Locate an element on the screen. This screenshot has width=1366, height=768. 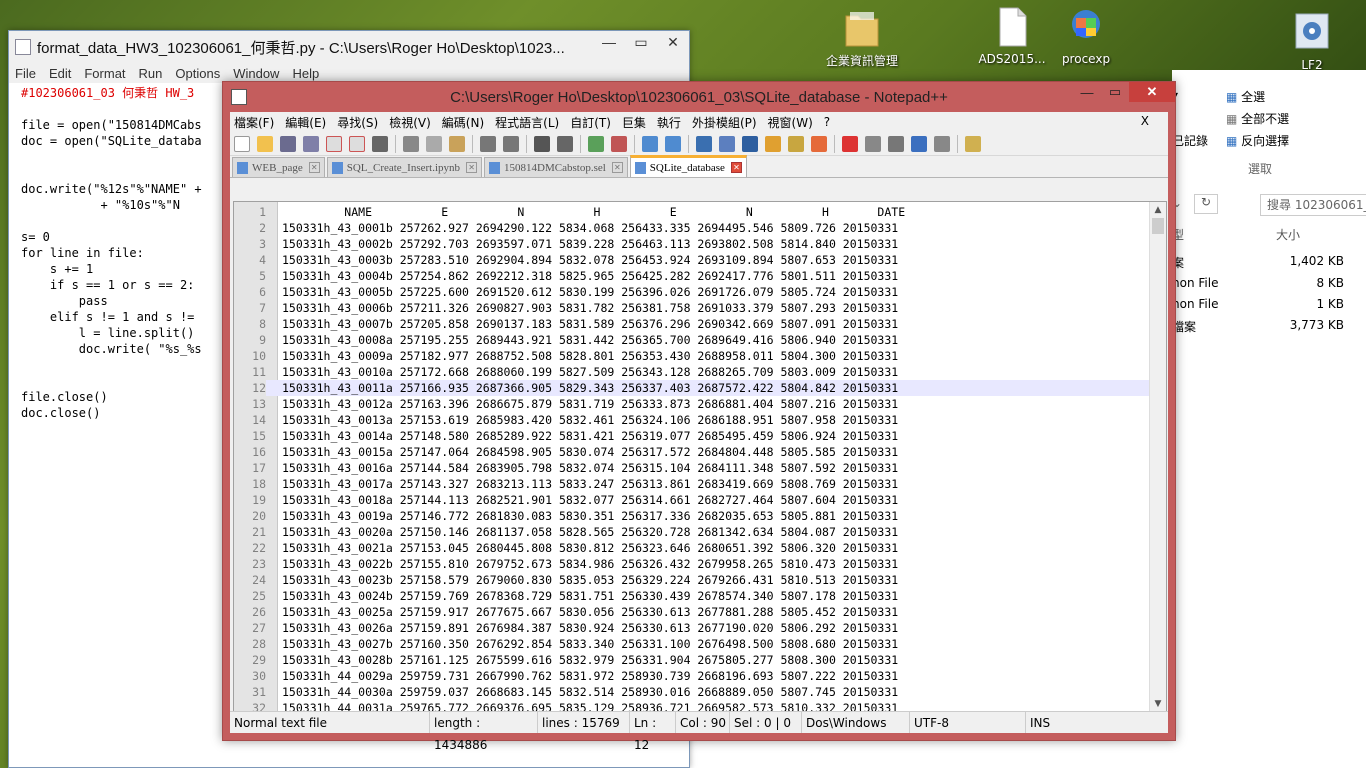
menu-run: 執行 is located at coordinates (669, 122).